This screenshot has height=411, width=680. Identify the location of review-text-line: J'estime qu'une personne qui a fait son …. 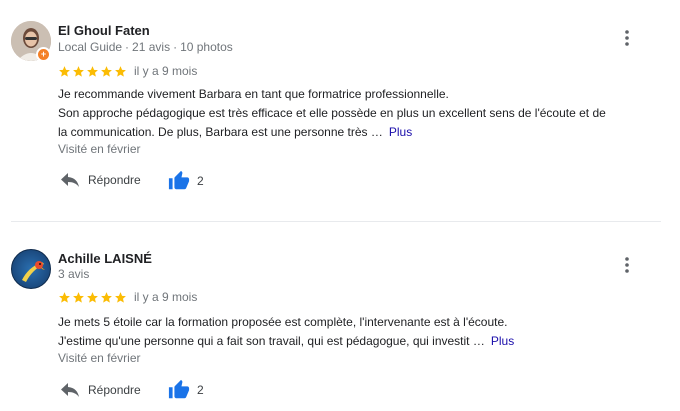
(358, 341).